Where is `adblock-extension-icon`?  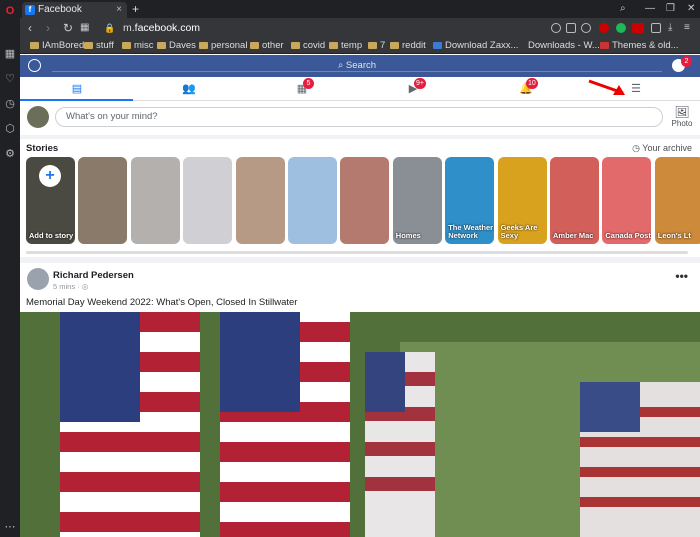
adblock-extension-icon is located at coordinates (638, 28).